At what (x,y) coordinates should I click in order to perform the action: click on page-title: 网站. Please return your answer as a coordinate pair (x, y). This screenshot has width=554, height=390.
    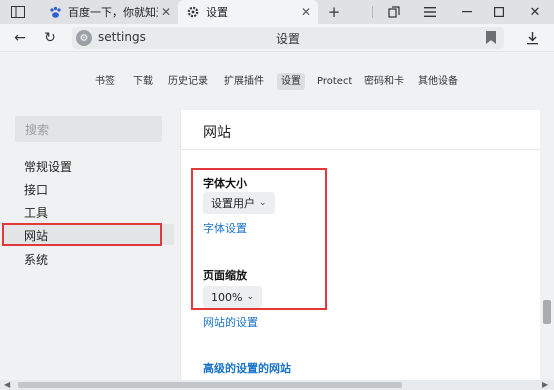
    Looking at the image, I should click on (217, 133).